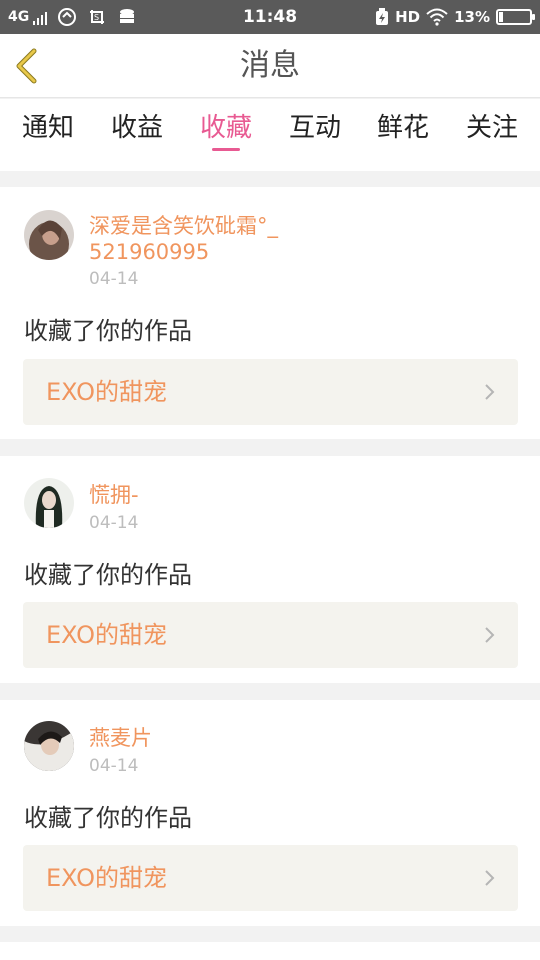 The height and width of the screenshot is (960, 540). I want to click on status-right: HD 13%, so click(455, 17).